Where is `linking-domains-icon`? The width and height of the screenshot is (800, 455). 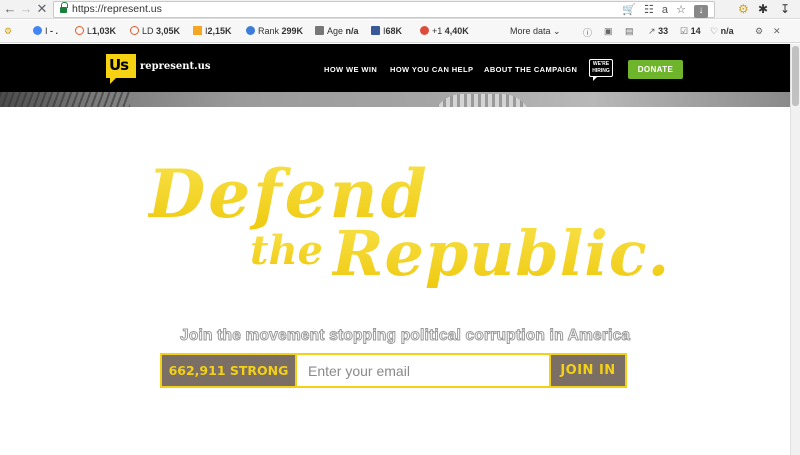 linking-domains-icon is located at coordinates (134, 30).